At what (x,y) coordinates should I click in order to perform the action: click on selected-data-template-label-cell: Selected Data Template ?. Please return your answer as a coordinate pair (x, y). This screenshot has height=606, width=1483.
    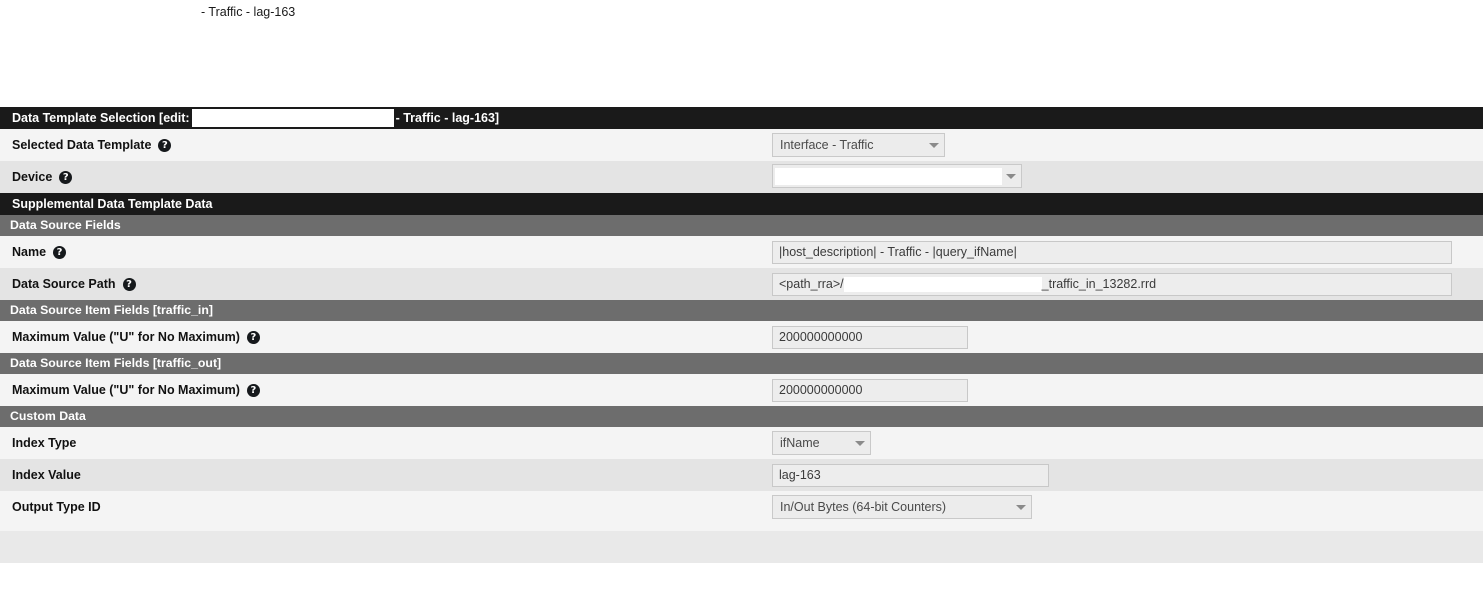
    Looking at the image, I should click on (386, 145).